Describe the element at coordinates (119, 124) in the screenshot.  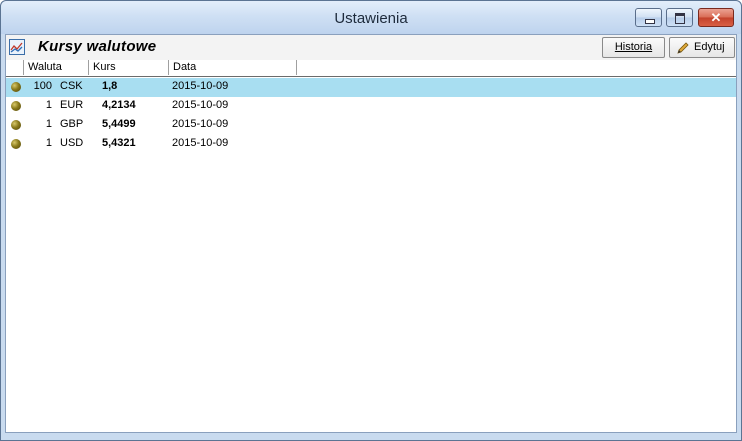
I see `cell-rate: 5,4499` at that location.